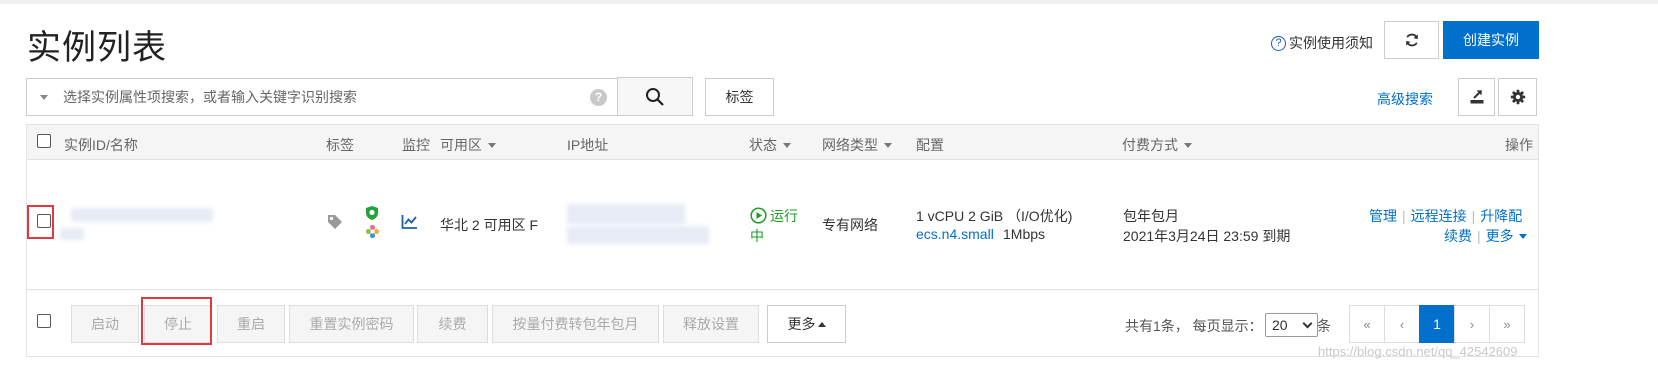  Describe the element at coordinates (489, 225) in the screenshot. I see `zone-cell: 华北 2 可用区 F` at that location.